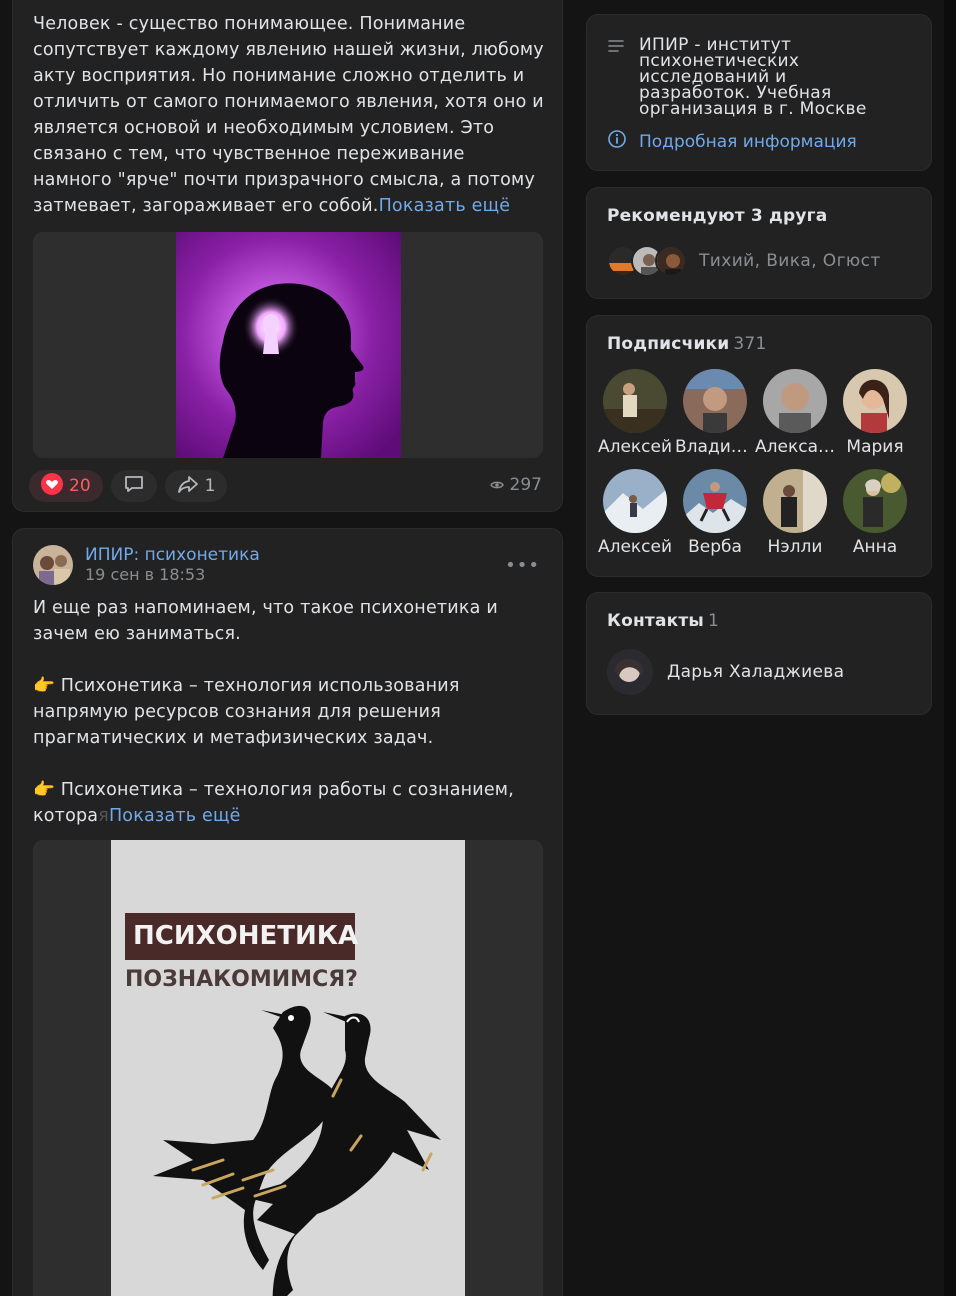 Image resolution: width=956 pixels, height=1296 pixels. I want to click on description-icon, so click(616, 77).